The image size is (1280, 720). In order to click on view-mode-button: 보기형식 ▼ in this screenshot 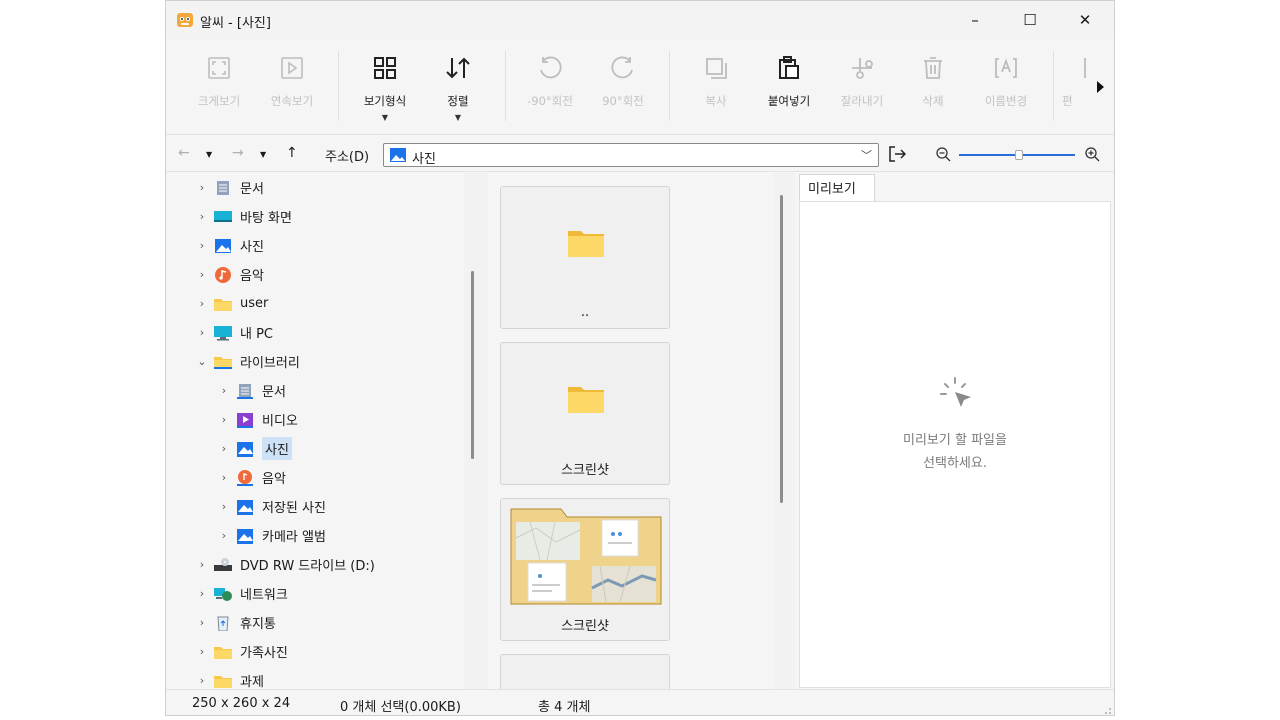, I will do `click(385, 85)`.